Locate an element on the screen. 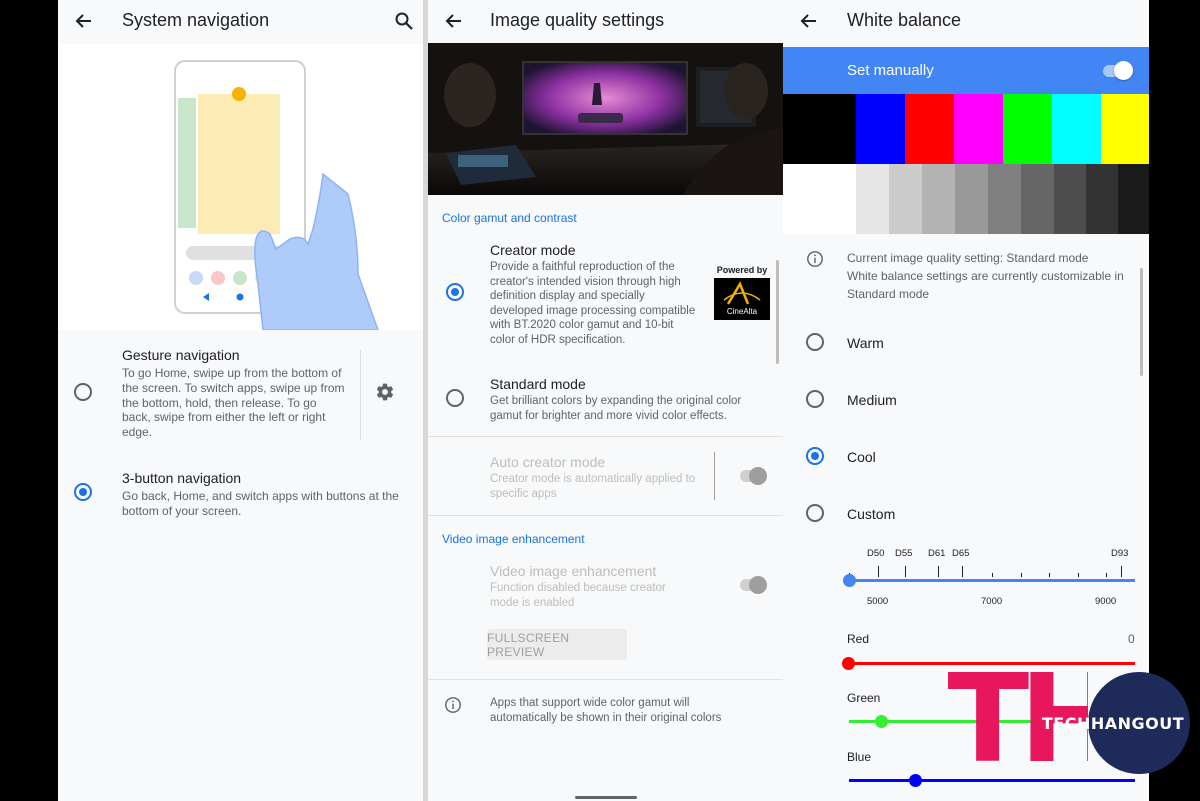  cool-radio is located at coordinates (815, 456).